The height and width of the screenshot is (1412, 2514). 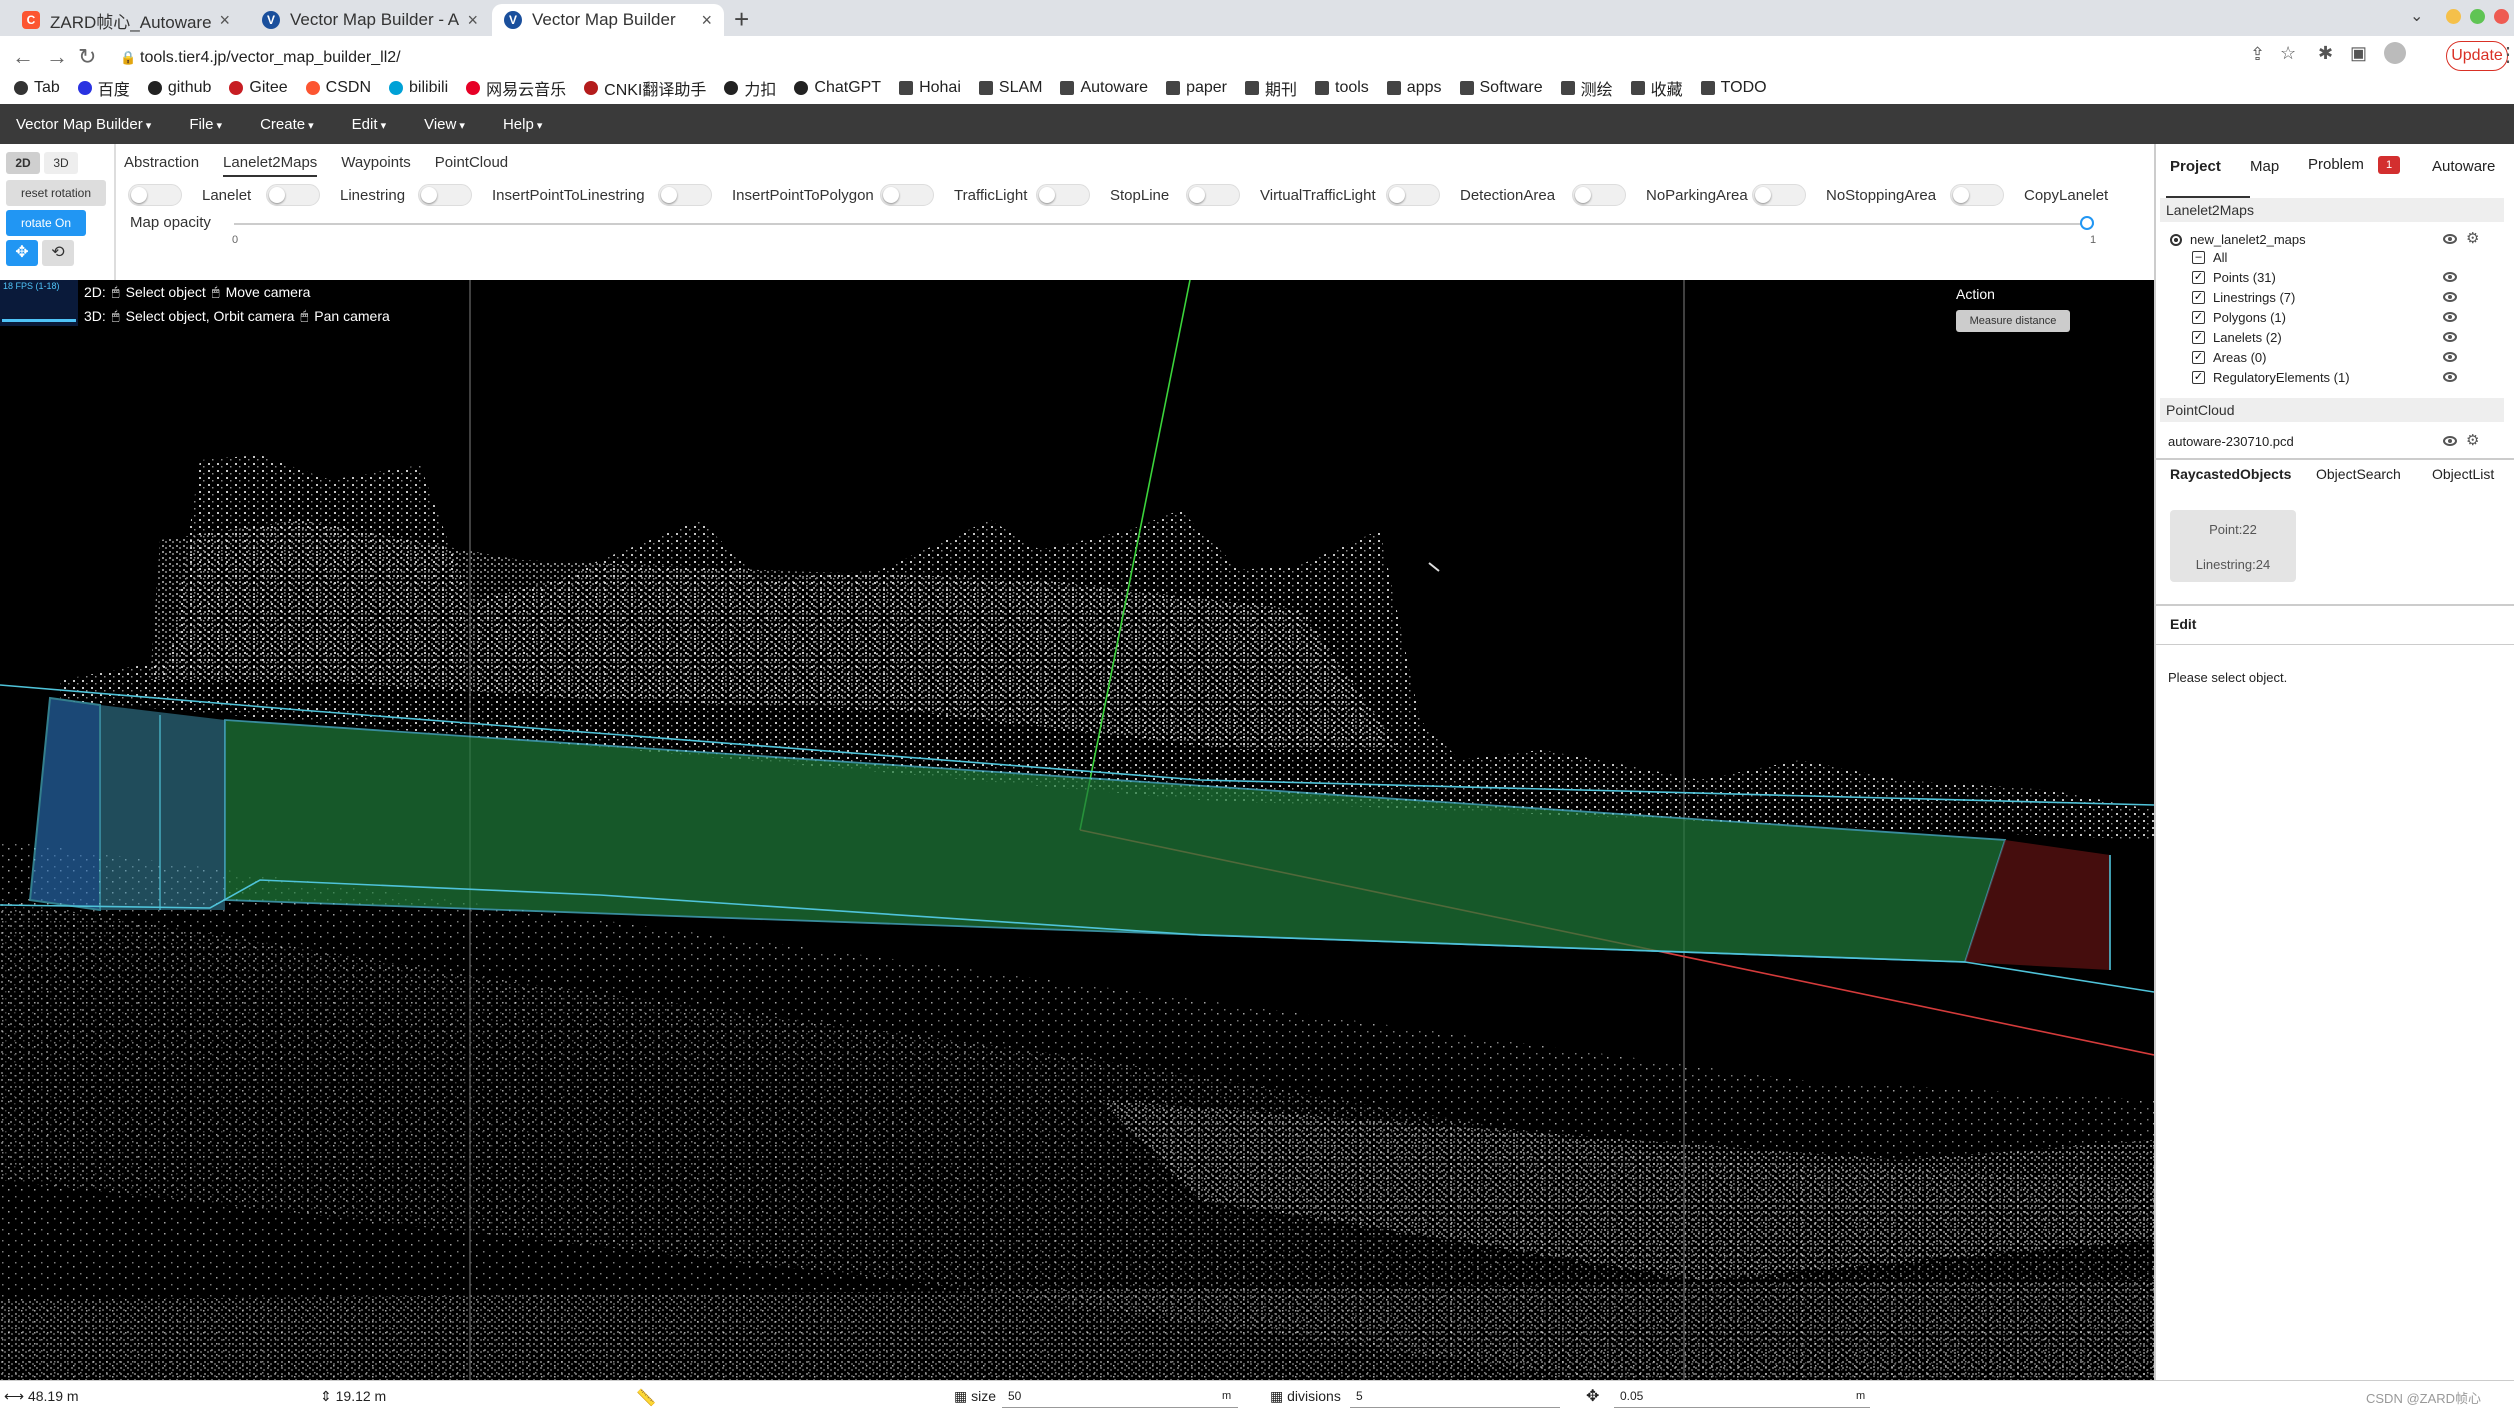 What do you see at coordinates (56, 193) in the screenshot?
I see `reset-rotation-button: reset rotation` at bounding box center [56, 193].